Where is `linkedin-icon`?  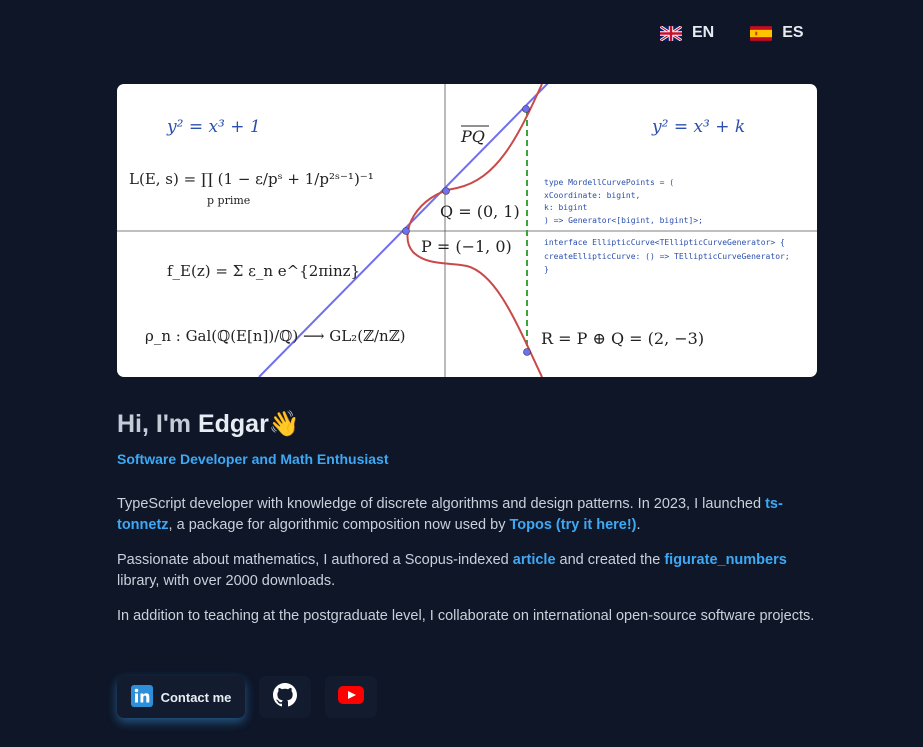 linkedin-icon is located at coordinates (141, 697).